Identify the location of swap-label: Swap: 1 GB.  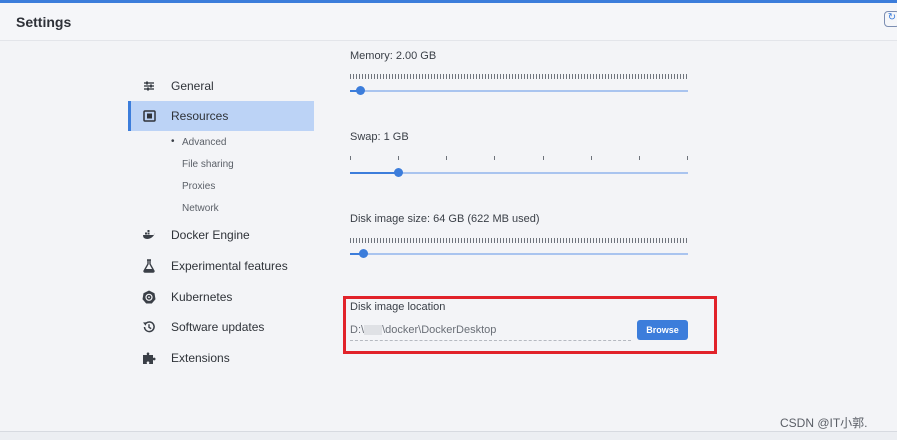
(379, 137).